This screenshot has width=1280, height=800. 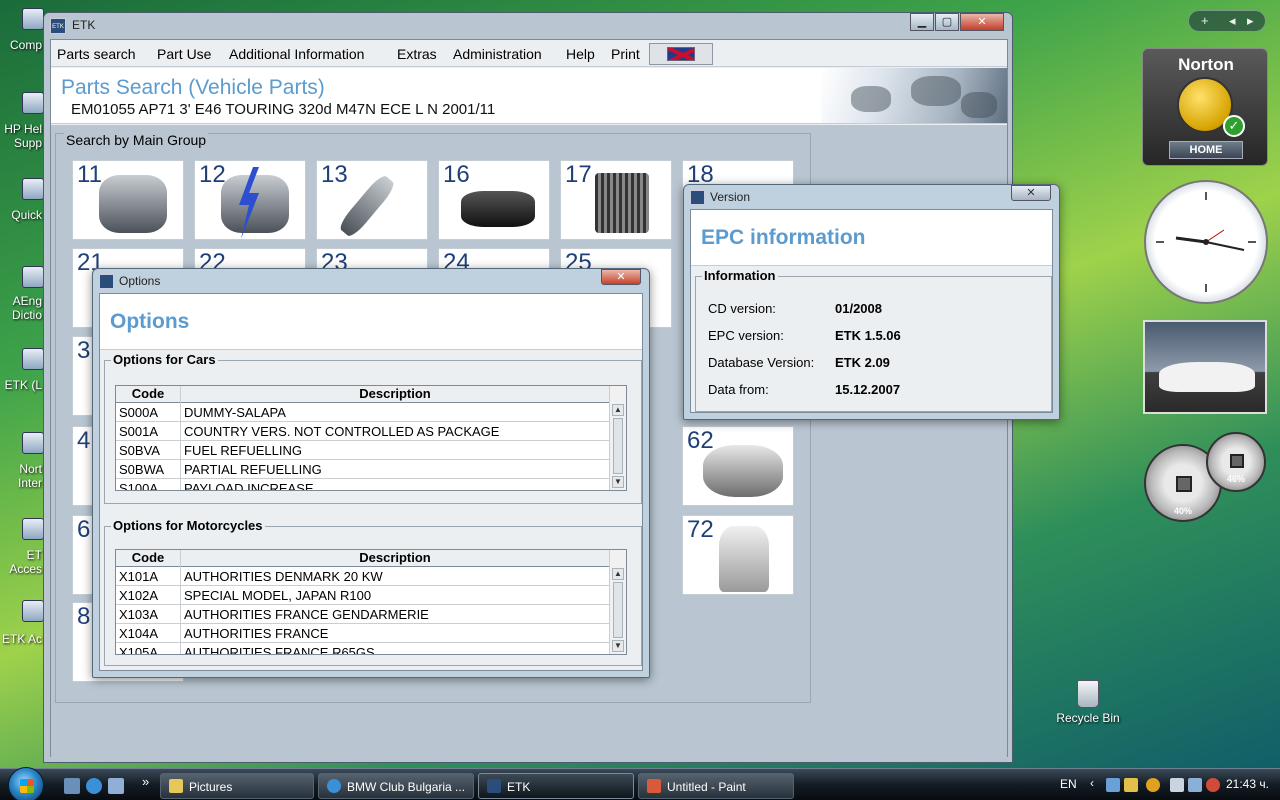 I want to click on row-description: PAYLOAD INCREASE, so click(x=249, y=486).